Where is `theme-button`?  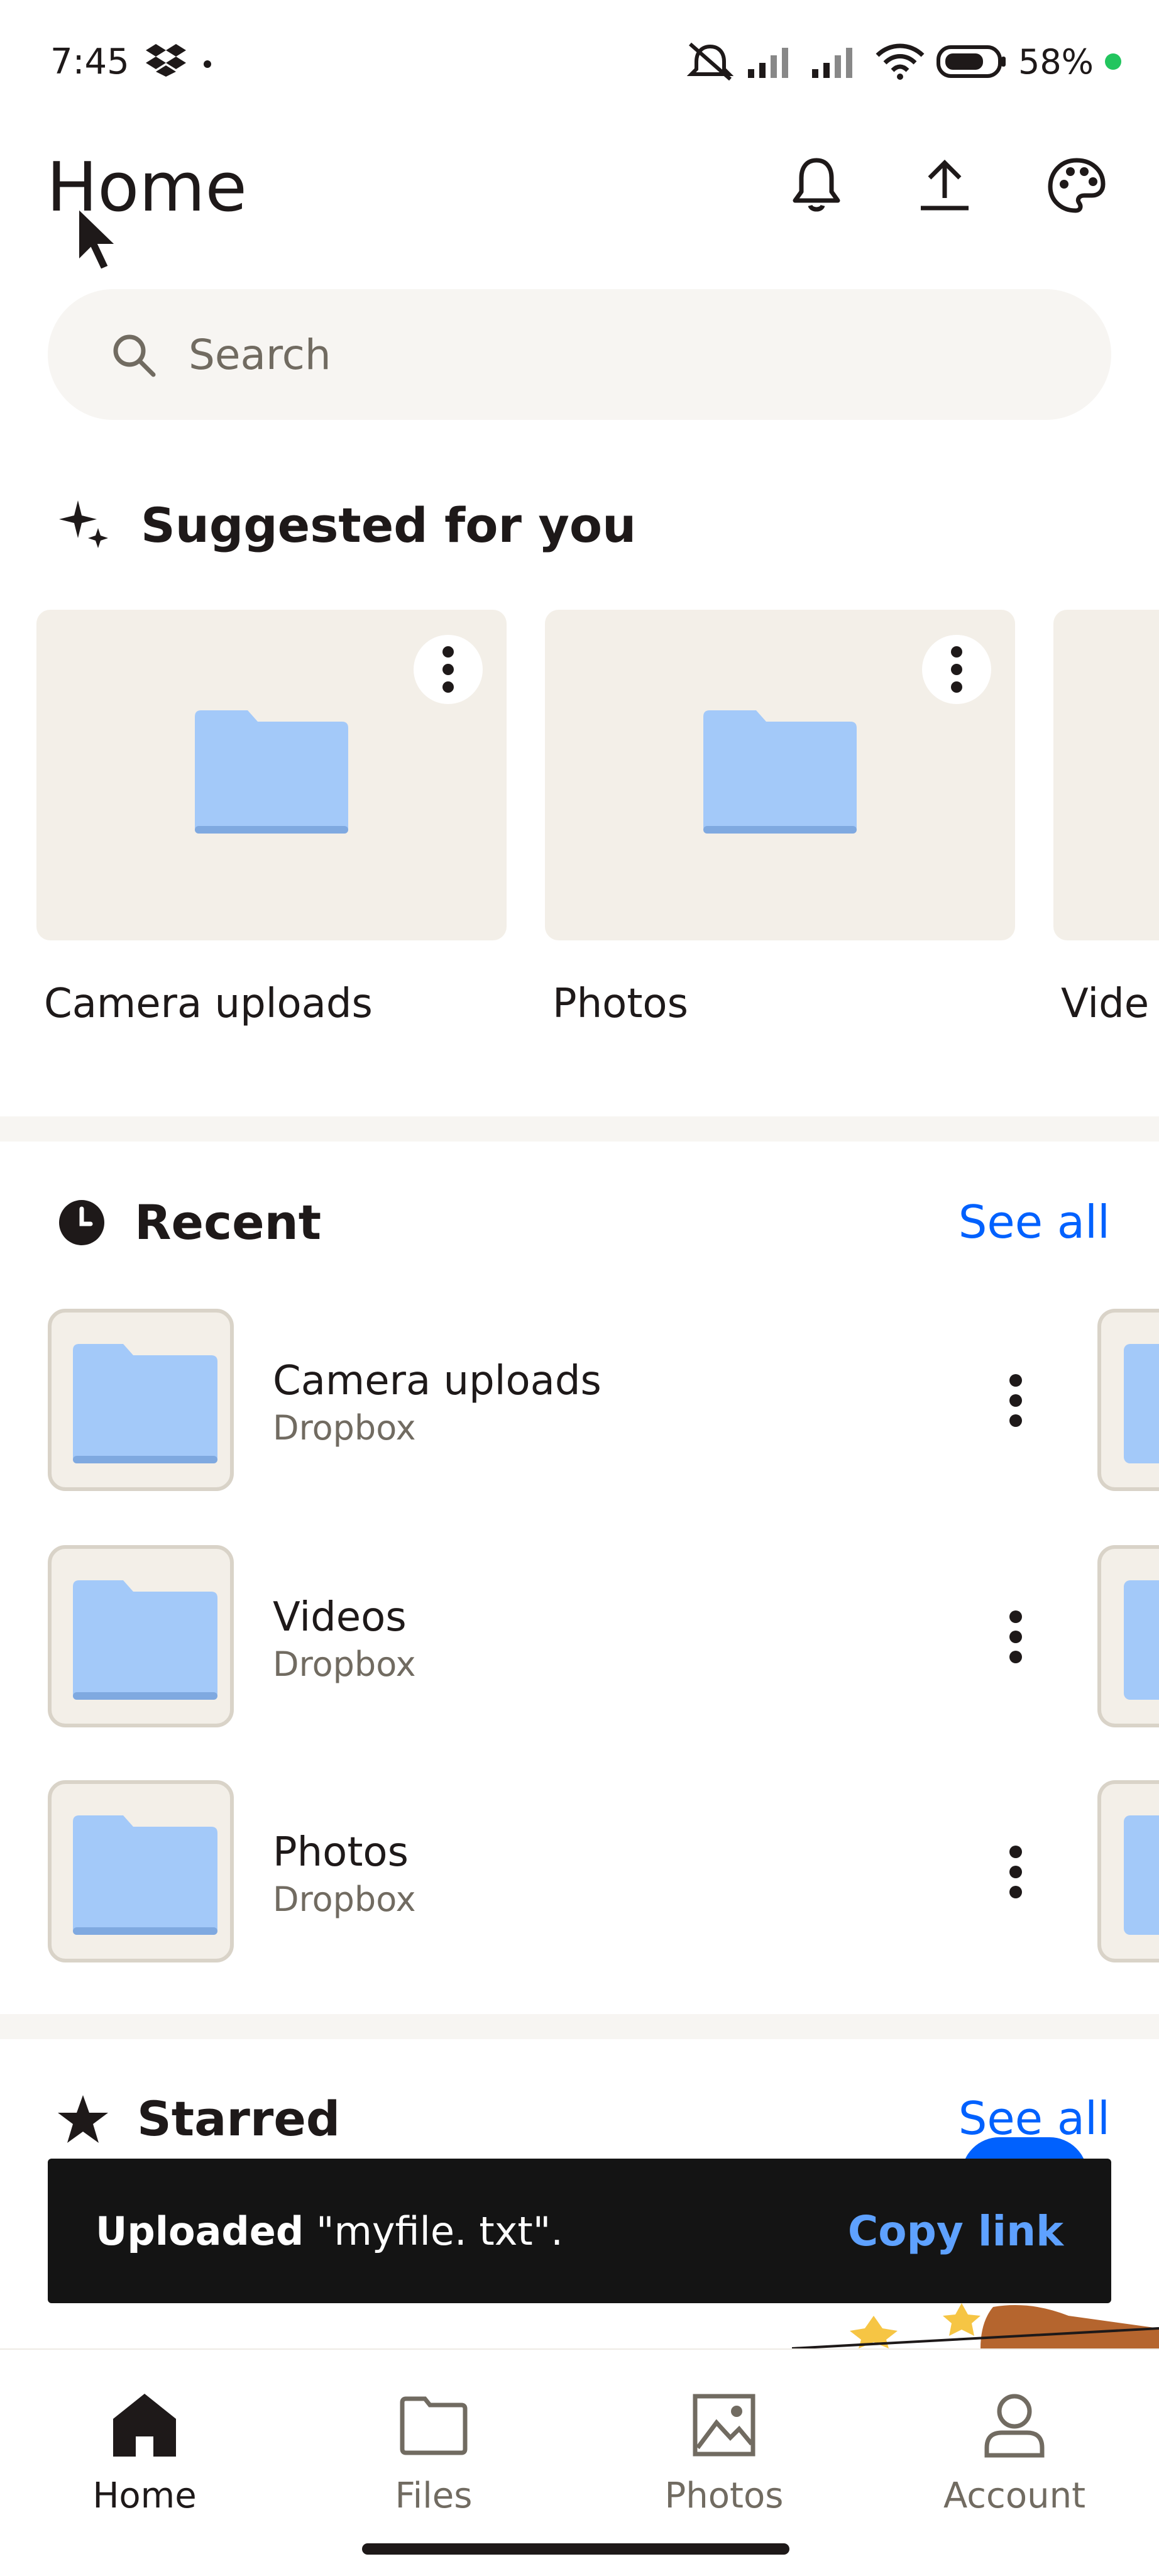
theme-button is located at coordinates (1076, 185).